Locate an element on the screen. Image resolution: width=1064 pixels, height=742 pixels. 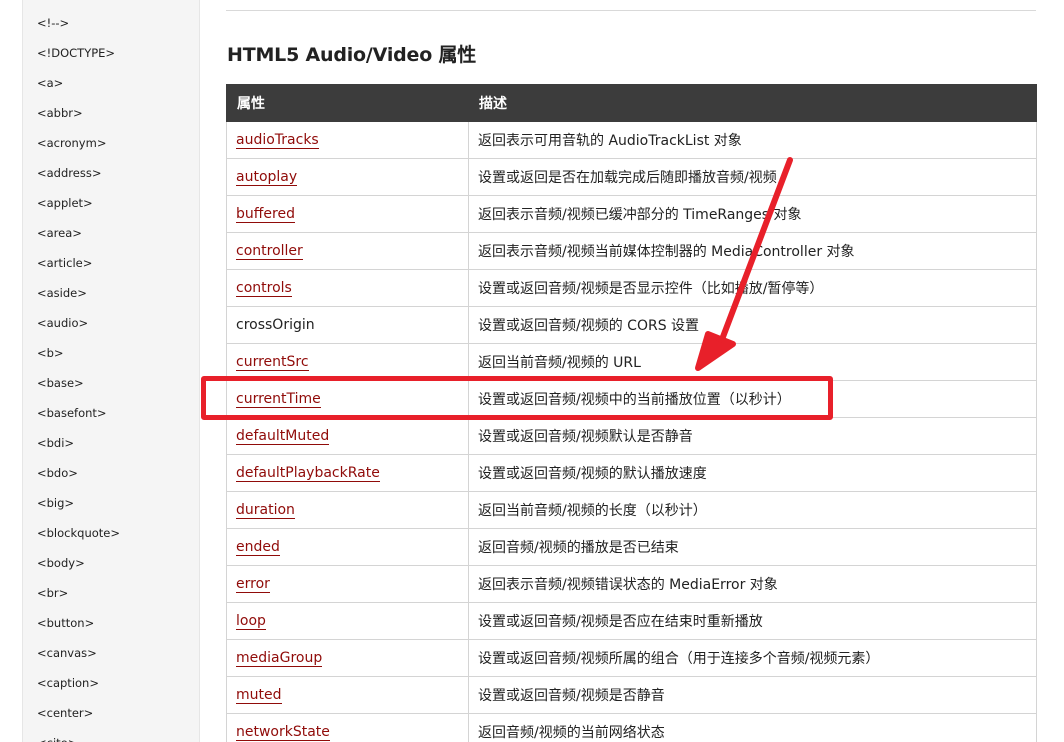
sidebar-item-canvas: <canvas> is located at coordinates (111, 653).